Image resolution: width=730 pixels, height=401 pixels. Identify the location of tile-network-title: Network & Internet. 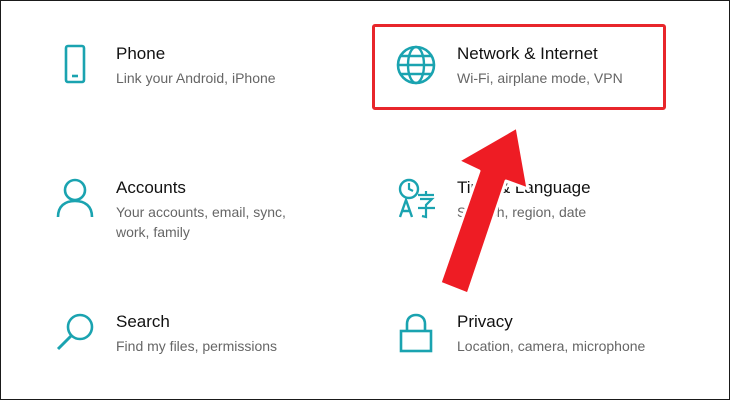
(527, 53).